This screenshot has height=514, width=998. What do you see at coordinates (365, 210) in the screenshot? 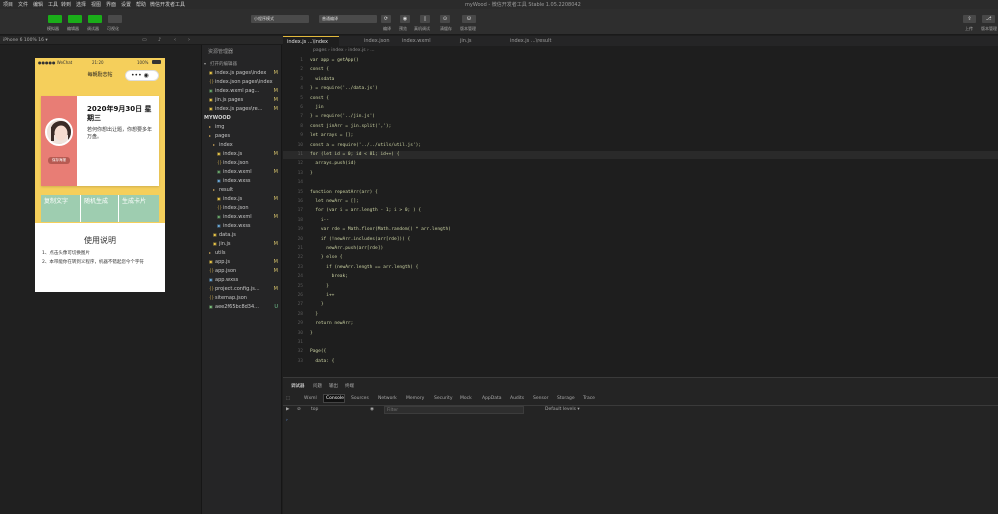
I see `code-line: for (var i = arr.length - 1; i > 0; ) {` at bounding box center [365, 210].